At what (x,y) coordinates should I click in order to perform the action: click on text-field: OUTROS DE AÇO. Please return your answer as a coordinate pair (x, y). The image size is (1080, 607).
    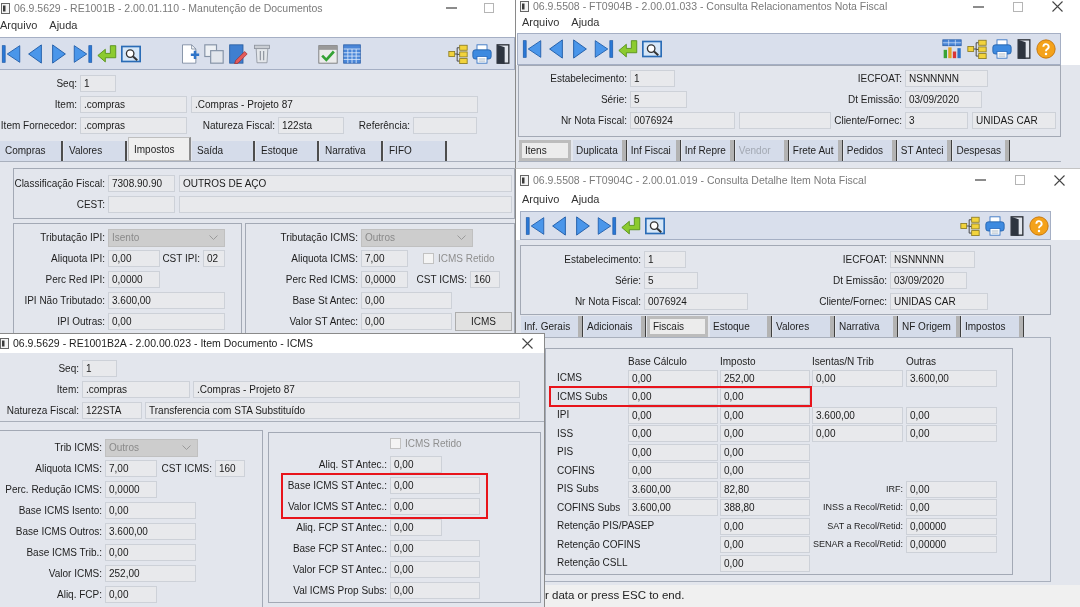
    Looking at the image, I should click on (345, 183).